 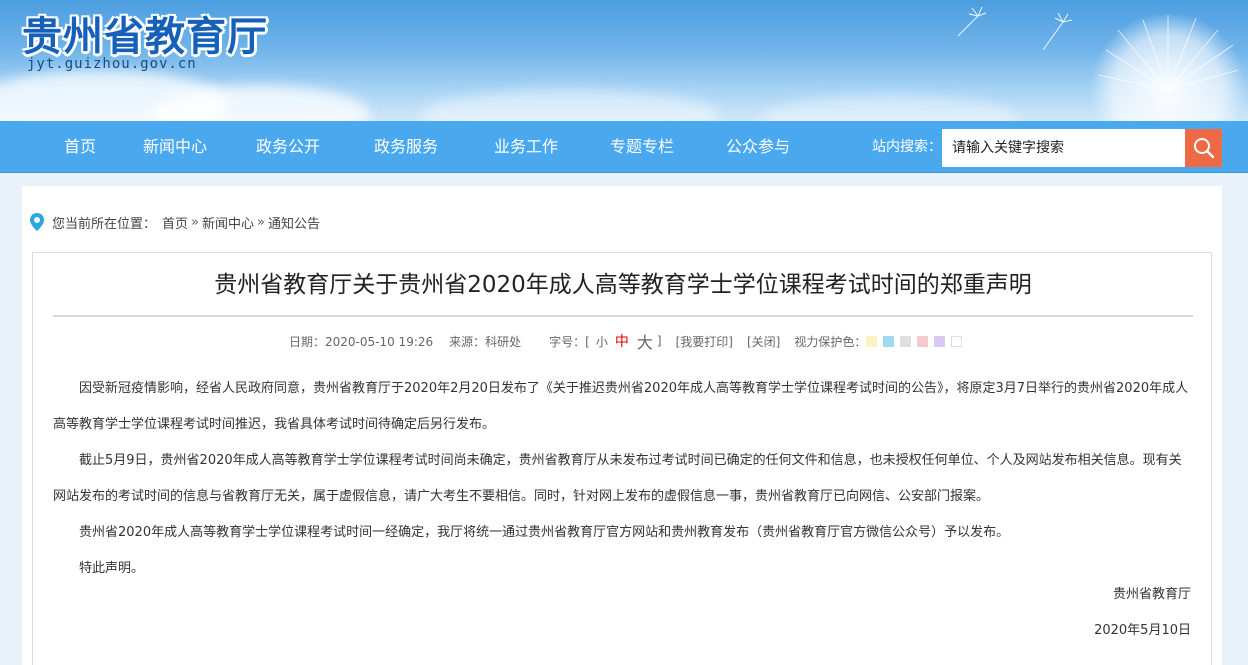 What do you see at coordinates (37, 222) in the screenshot?
I see `location-pin-icon` at bounding box center [37, 222].